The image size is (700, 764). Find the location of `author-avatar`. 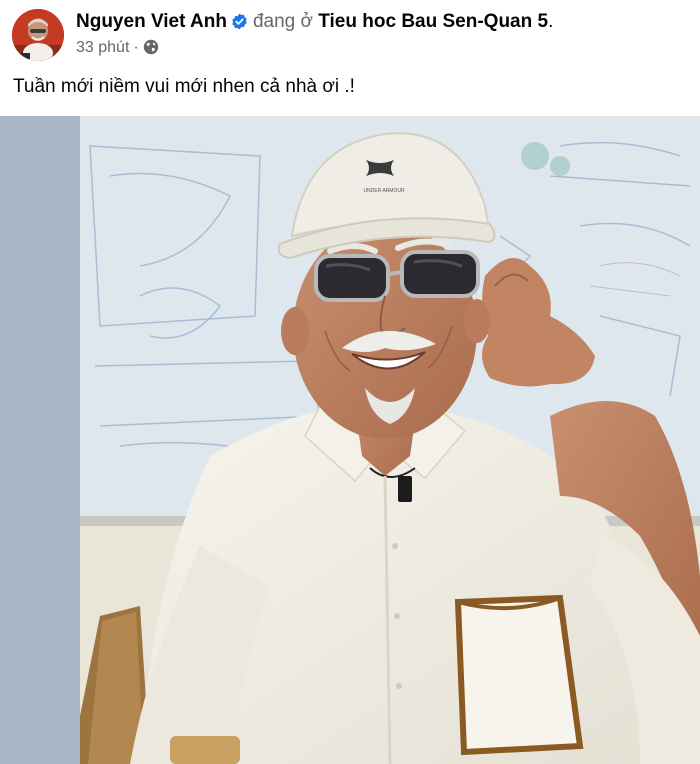

author-avatar is located at coordinates (38, 35).